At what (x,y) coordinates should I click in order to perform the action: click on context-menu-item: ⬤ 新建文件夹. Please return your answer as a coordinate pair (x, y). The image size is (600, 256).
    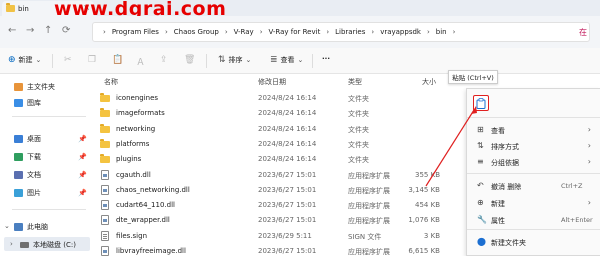
    Looking at the image, I should click on (533, 242).